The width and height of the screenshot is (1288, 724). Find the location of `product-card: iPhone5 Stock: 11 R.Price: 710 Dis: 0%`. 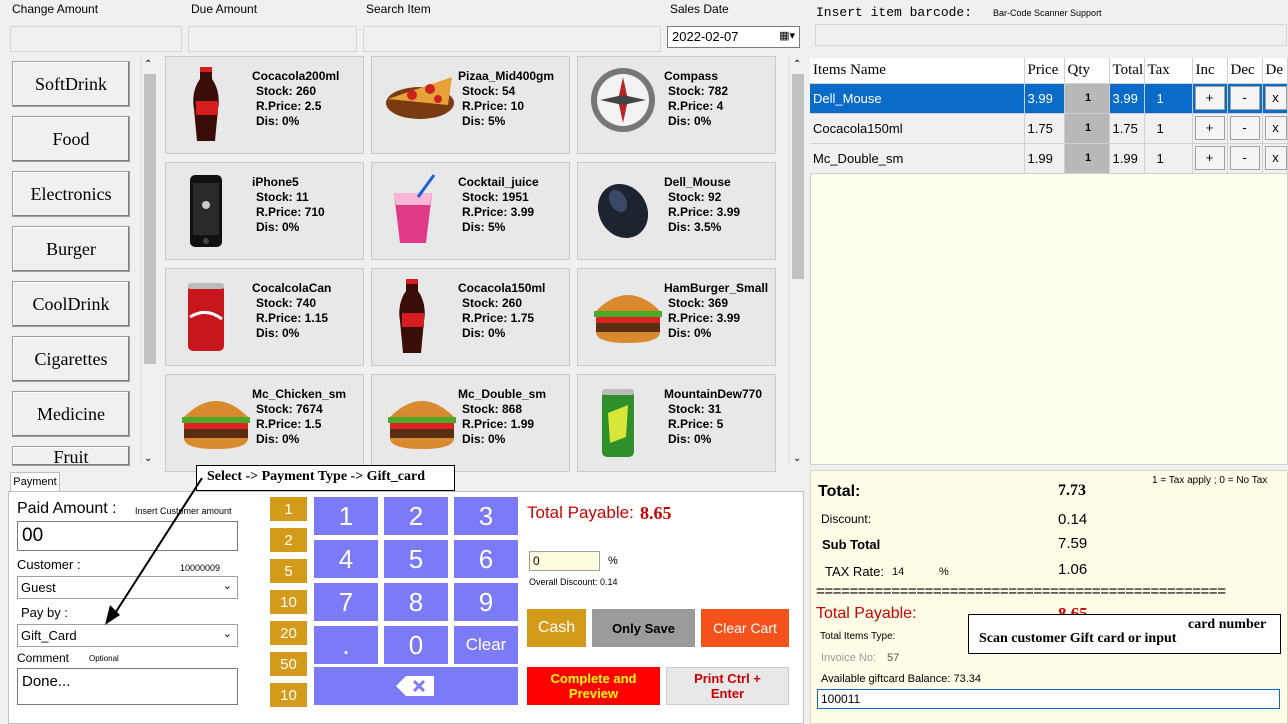

product-card: iPhone5 Stock: 11 R.Price: 710 Dis: 0% is located at coordinates (264, 211).